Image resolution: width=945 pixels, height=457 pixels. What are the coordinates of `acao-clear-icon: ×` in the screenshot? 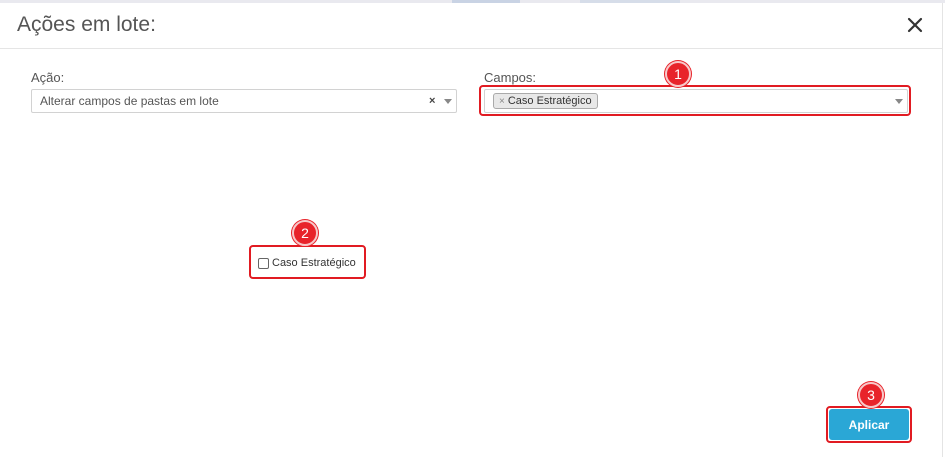 It's located at (432, 101).